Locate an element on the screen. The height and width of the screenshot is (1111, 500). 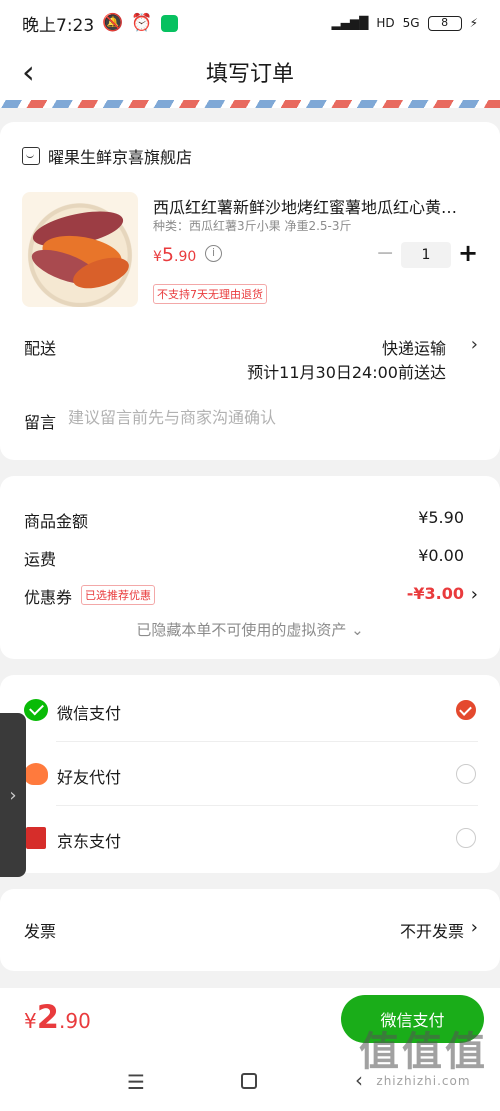
status-bar: 晚上7:23 🔕 ⏰ ▂▄▆█ HD 5G 8 ⚡ is located at coordinates (250, 23).